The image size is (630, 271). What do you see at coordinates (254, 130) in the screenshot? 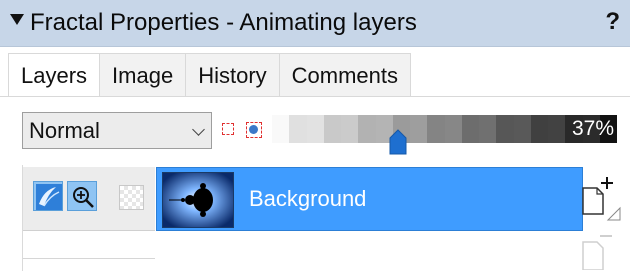
I see `circle-mask-icon` at bounding box center [254, 130].